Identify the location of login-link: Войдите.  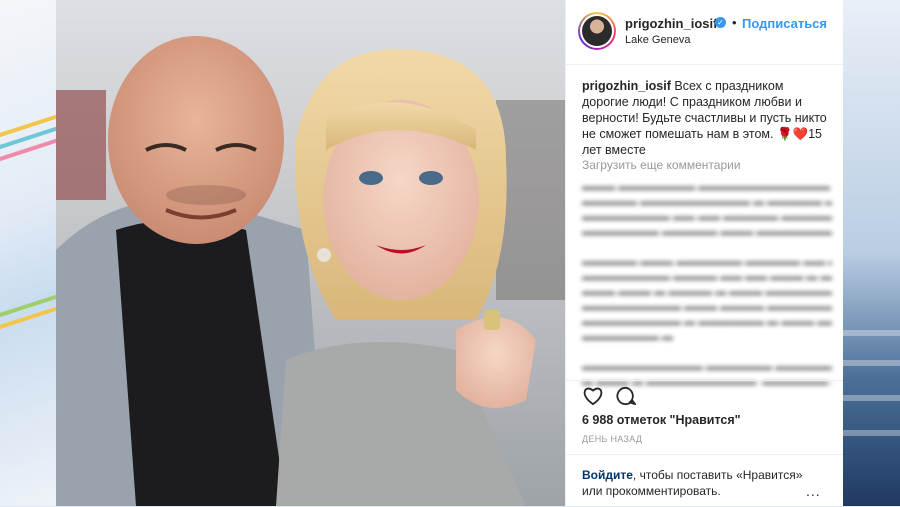
(607, 475).